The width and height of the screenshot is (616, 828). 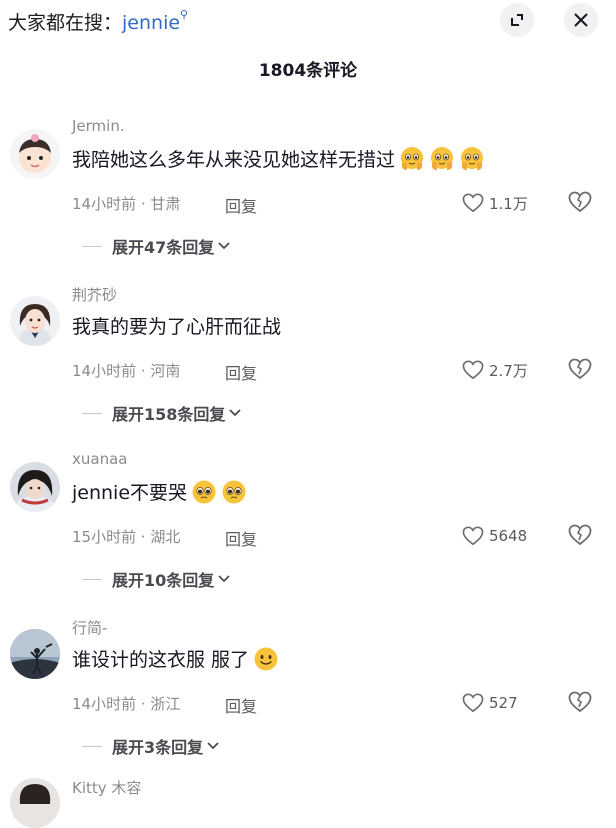 I want to click on comment-text: 谁设计的这衣服 服了, so click(x=175, y=658).